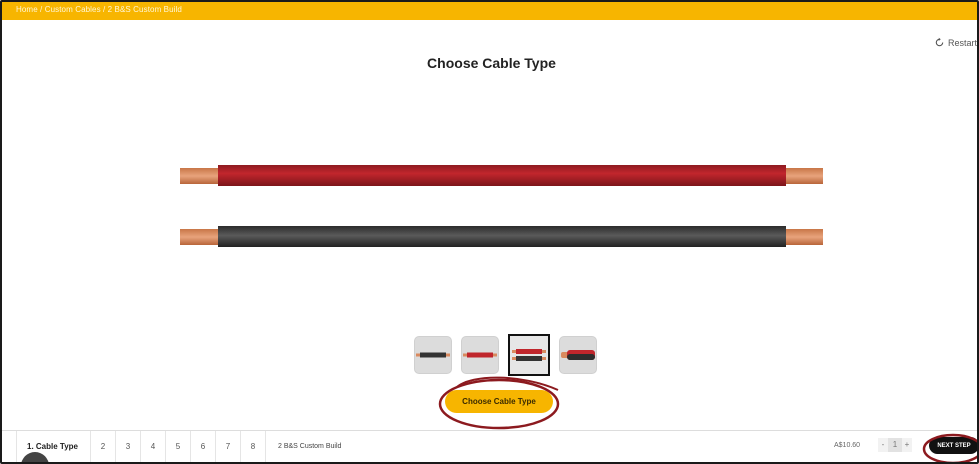 This screenshot has height=464, width=979. I want to click on single-red-cable-icon, so click(480, 355).